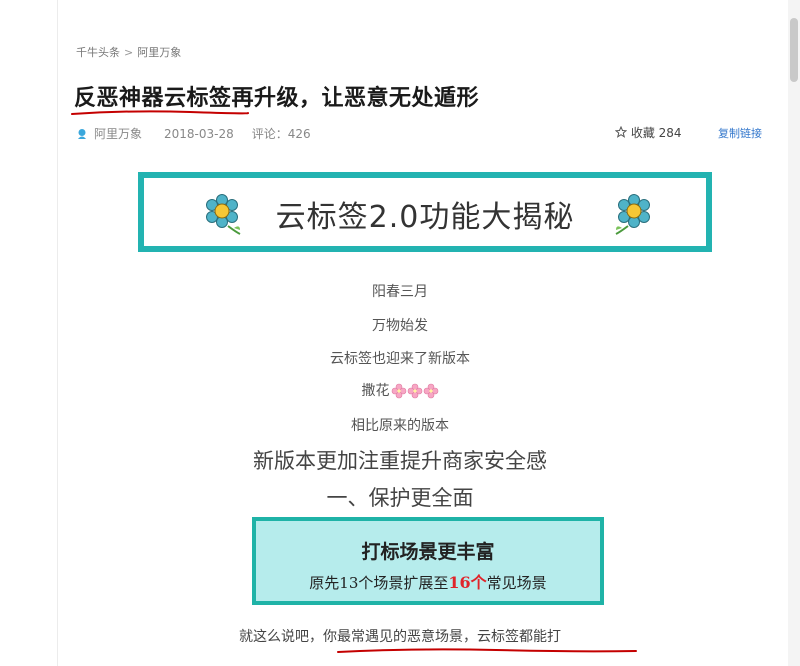 The width and height of the screenshot is (800, 666). I want to click on copy-link-button: 复制链接, so click(740, 133).